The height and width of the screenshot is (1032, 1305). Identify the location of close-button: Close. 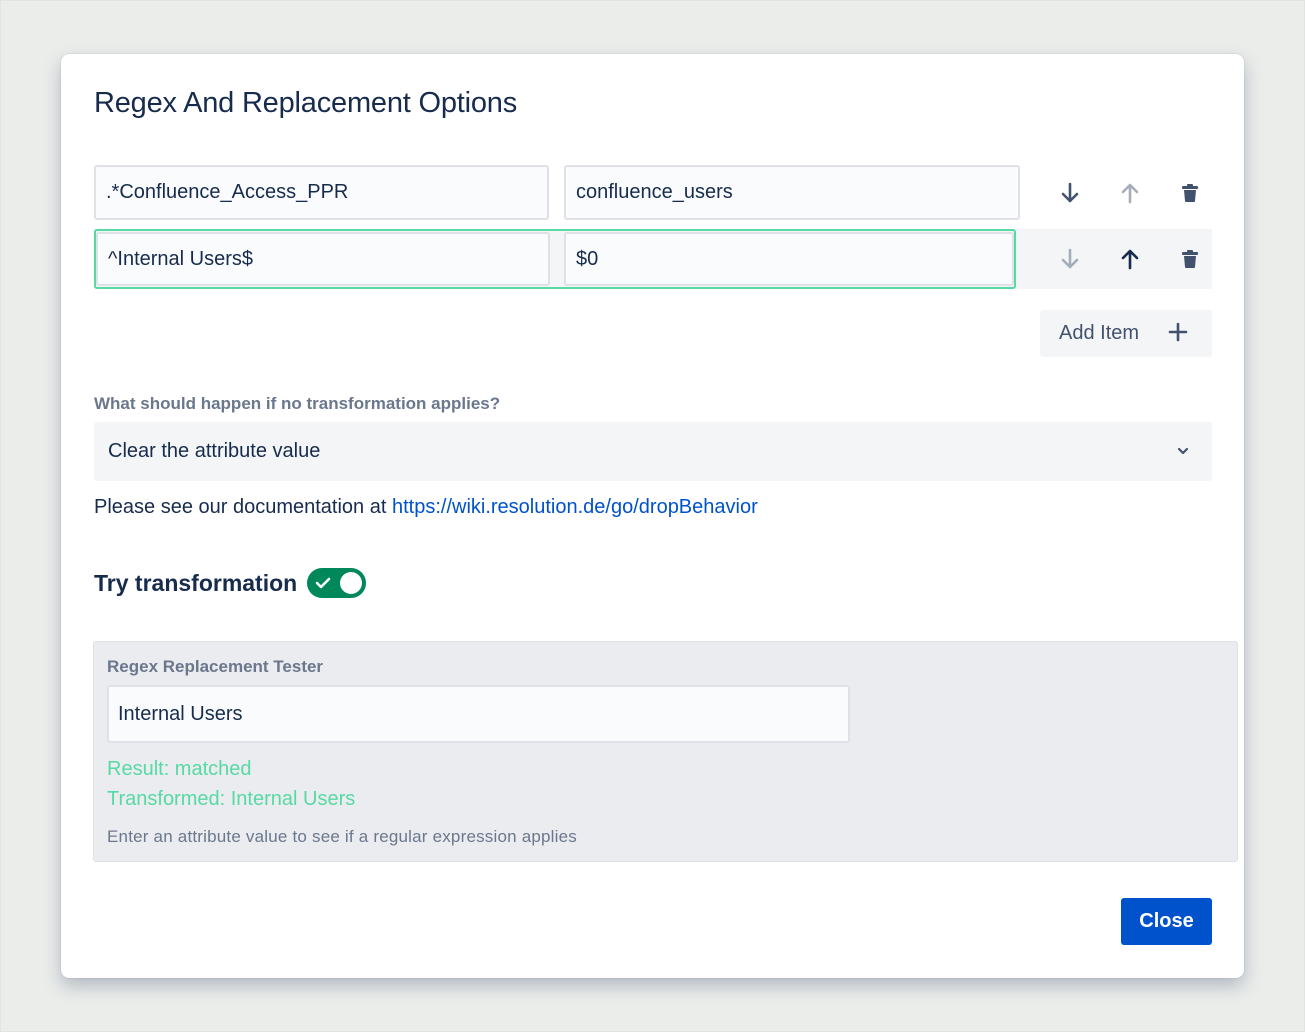
(1166, 921).